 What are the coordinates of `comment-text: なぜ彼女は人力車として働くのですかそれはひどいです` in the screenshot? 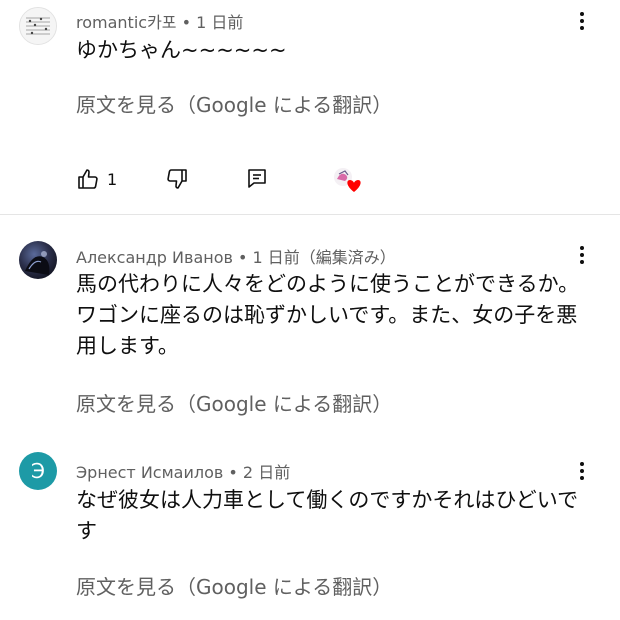 It's located at (327, 515).